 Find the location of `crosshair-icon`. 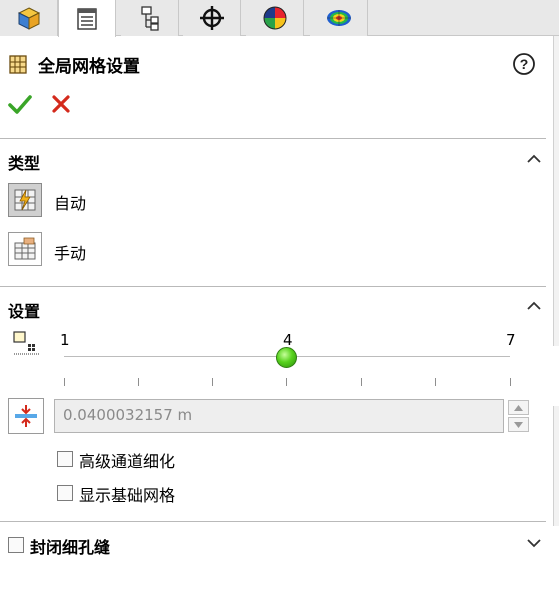

crosshair-icon is located at coordinates (211, 18).